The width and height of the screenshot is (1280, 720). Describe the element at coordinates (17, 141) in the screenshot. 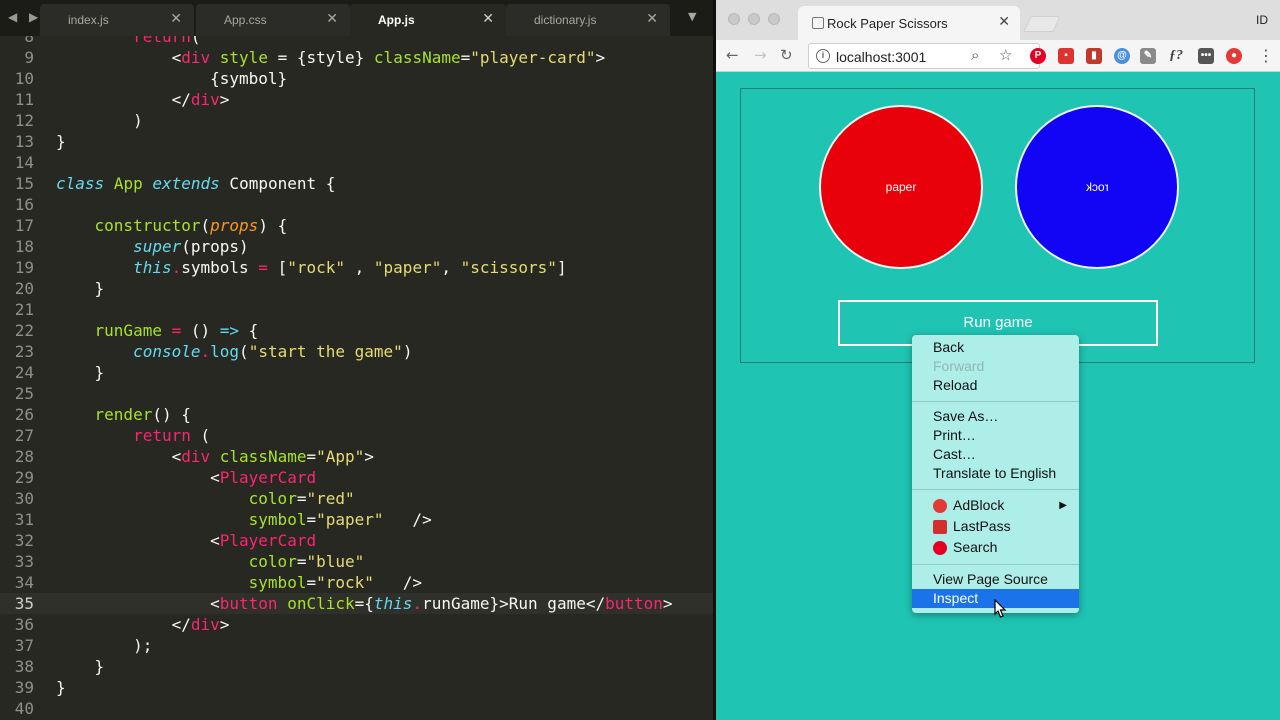

I see `line-number: 13` at that location.